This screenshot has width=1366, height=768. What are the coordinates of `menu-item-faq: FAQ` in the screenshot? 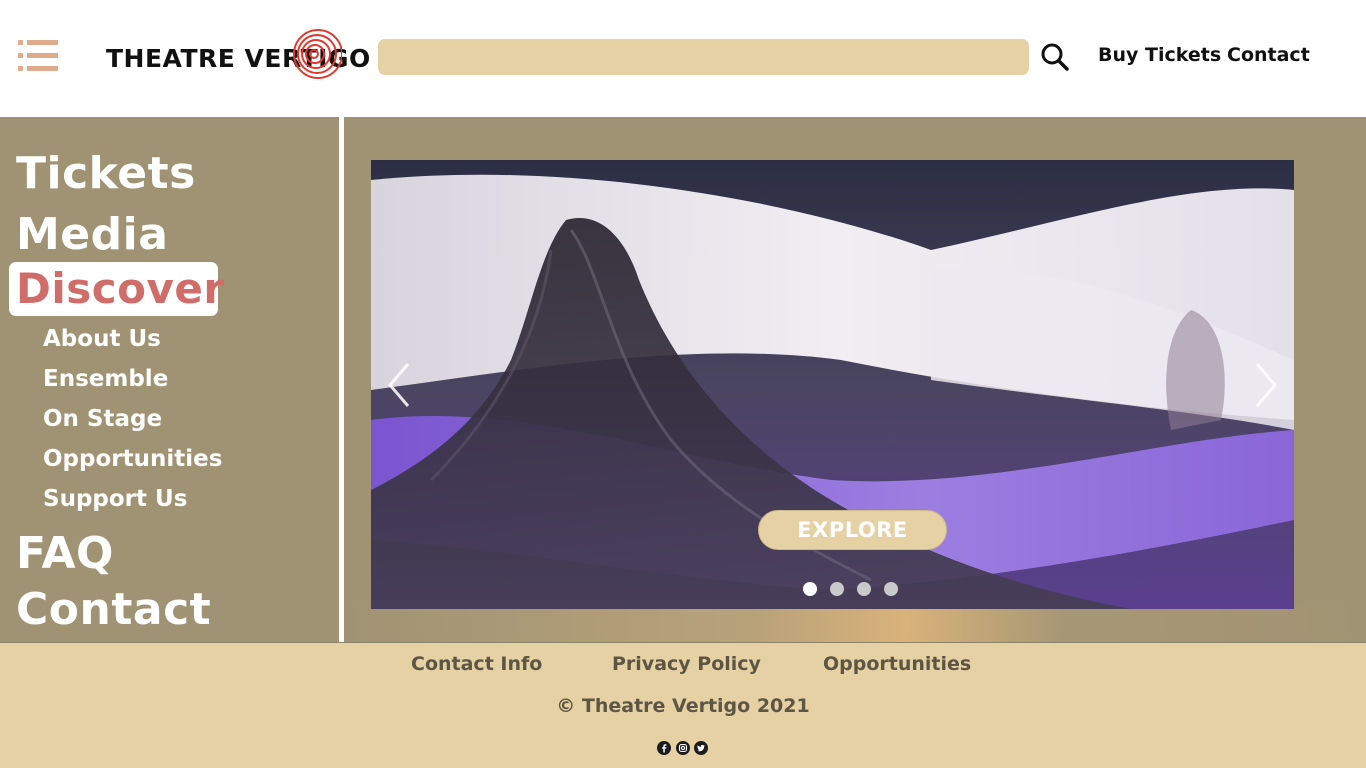 It's located at (65, 553).